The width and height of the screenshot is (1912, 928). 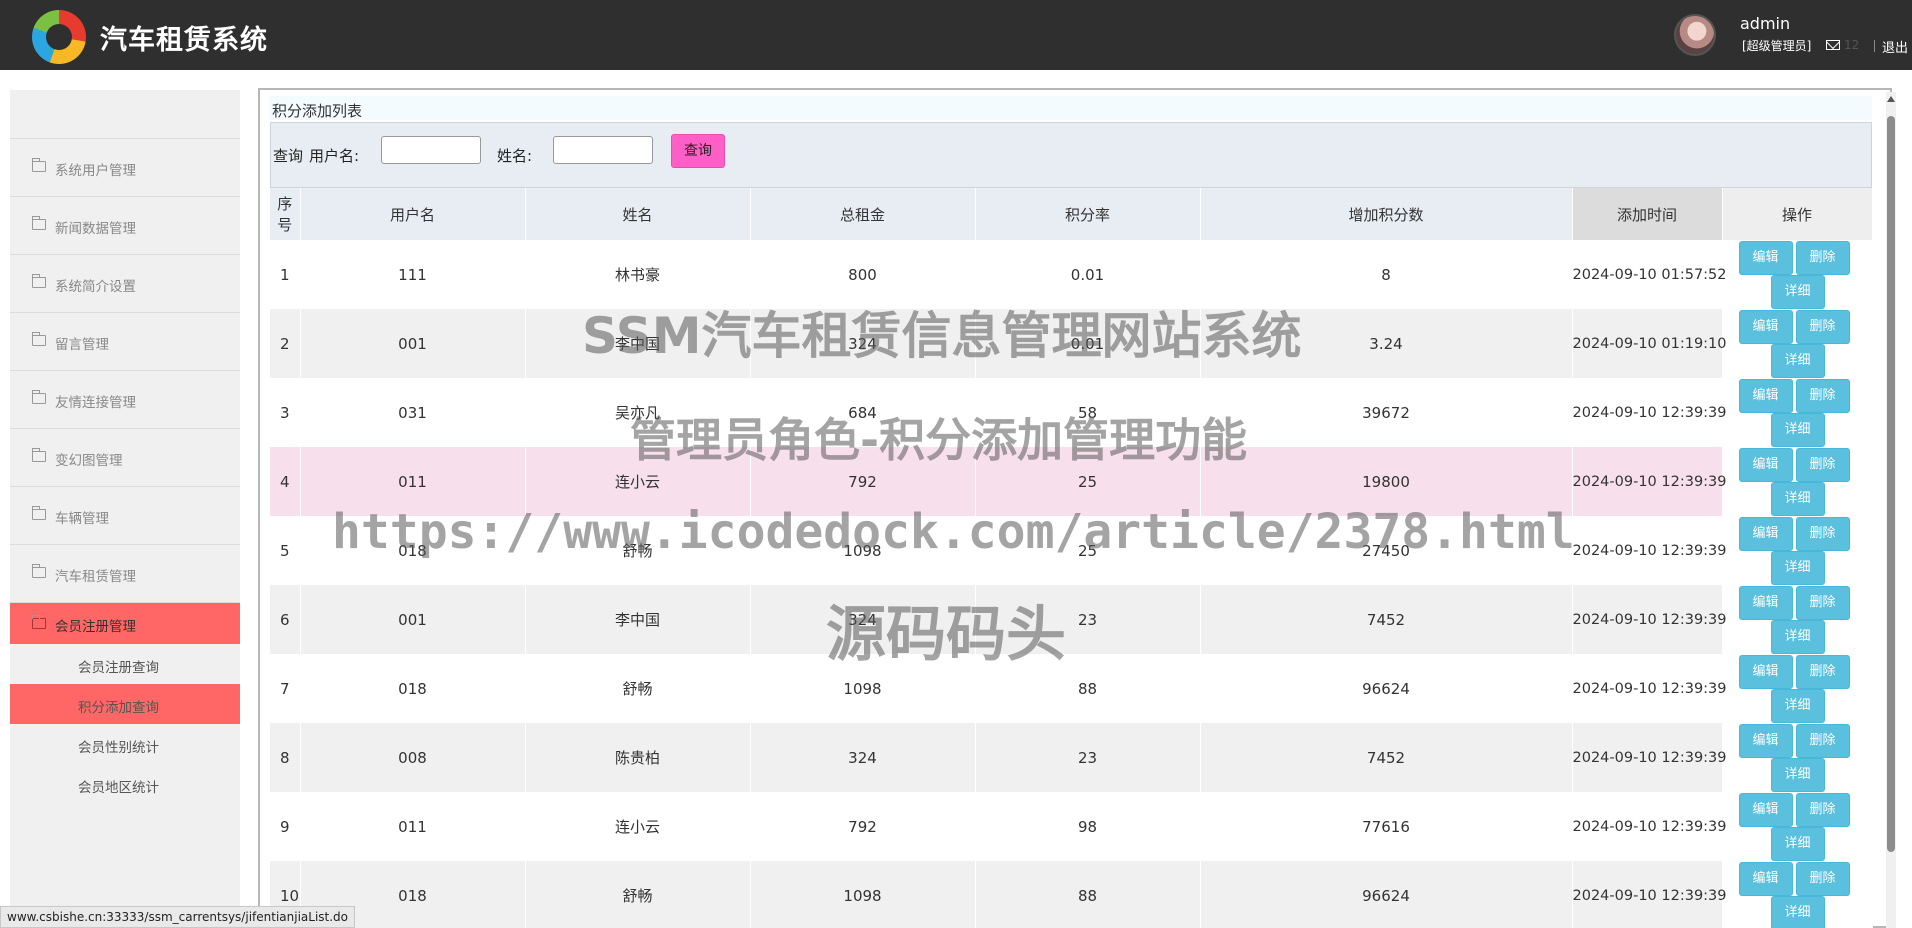 What do you see at coordinates (603, 150) in the screenshot?
I see `name-input` at bounding box center [603, 150].